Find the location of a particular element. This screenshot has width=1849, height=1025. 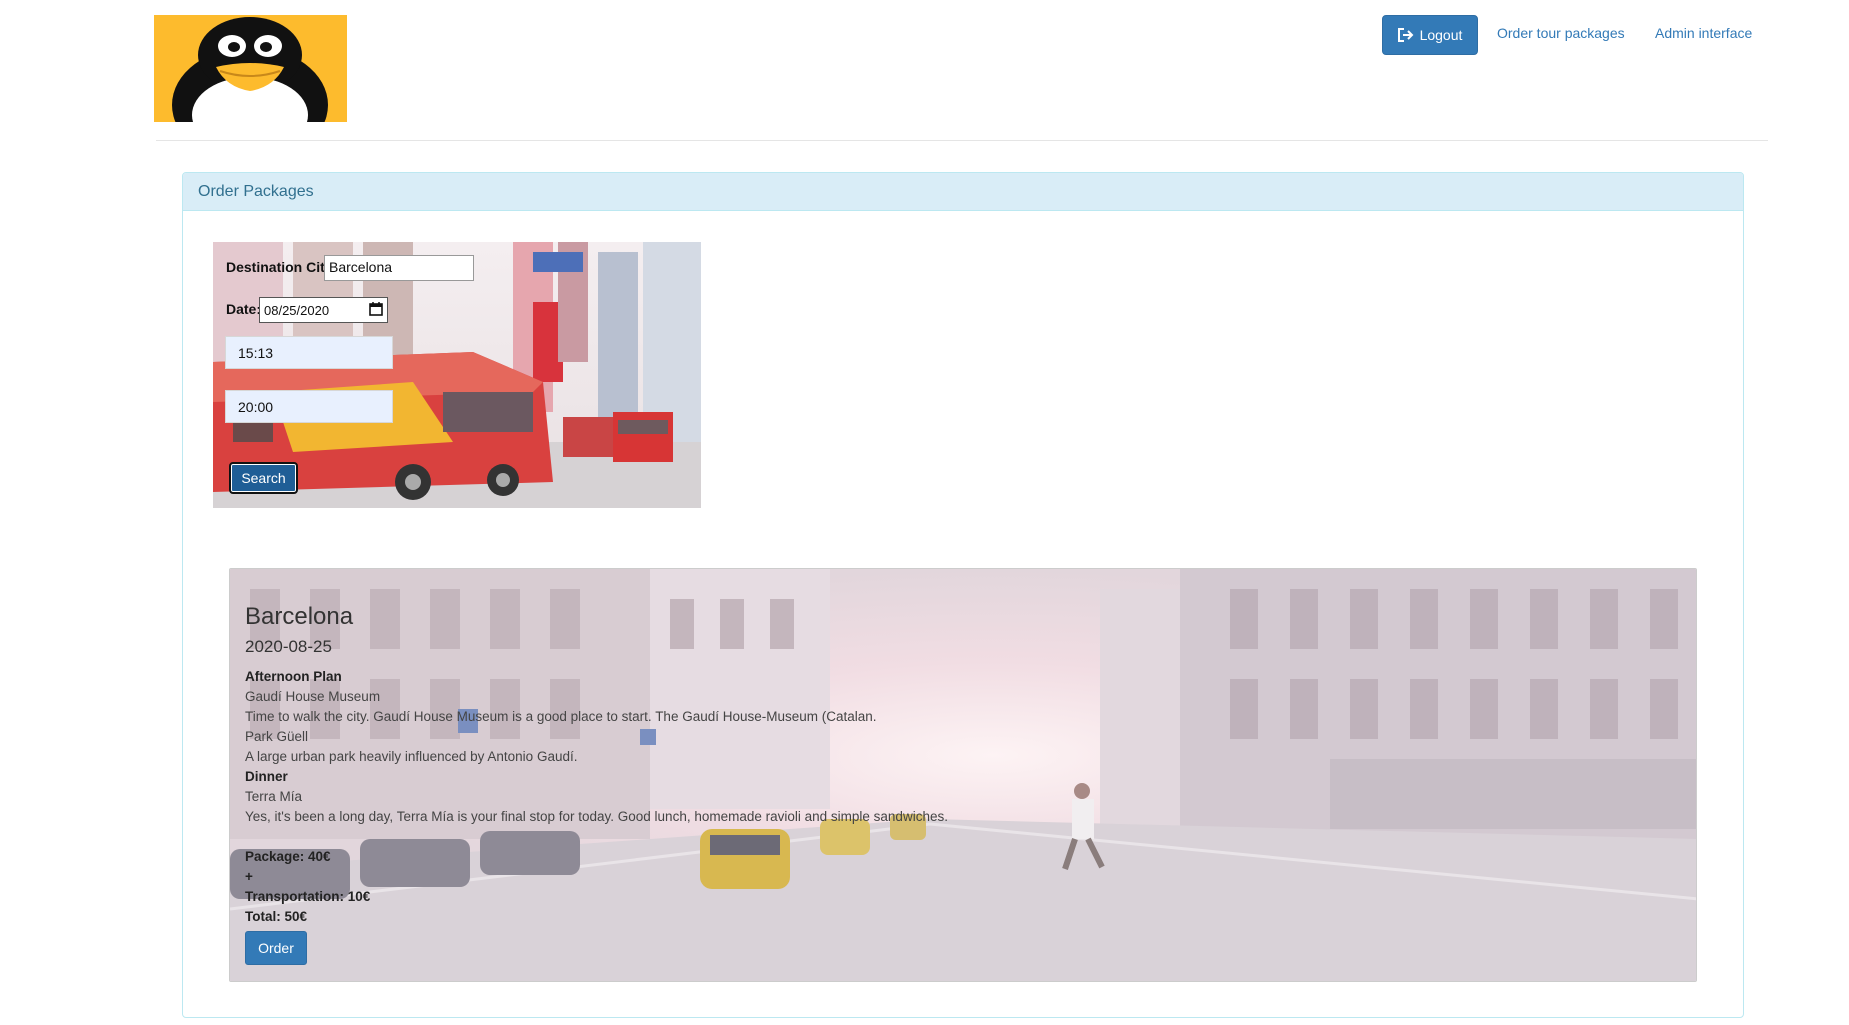

stop2-name: Park Güell is located at coordinates (277, 736).